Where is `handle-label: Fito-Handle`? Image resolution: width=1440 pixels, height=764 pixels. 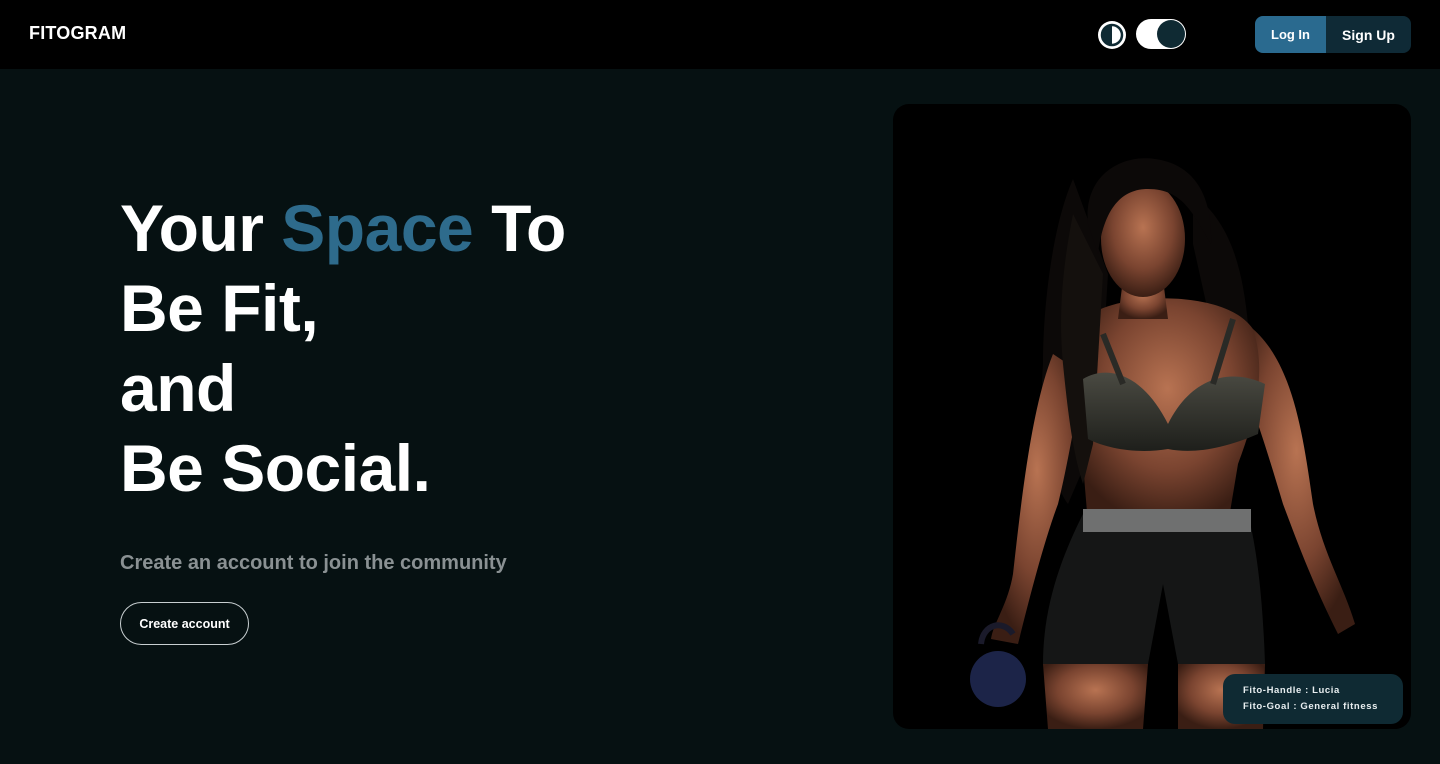 handle-label: Fito-Handle is located at coordinates (1272, 690).